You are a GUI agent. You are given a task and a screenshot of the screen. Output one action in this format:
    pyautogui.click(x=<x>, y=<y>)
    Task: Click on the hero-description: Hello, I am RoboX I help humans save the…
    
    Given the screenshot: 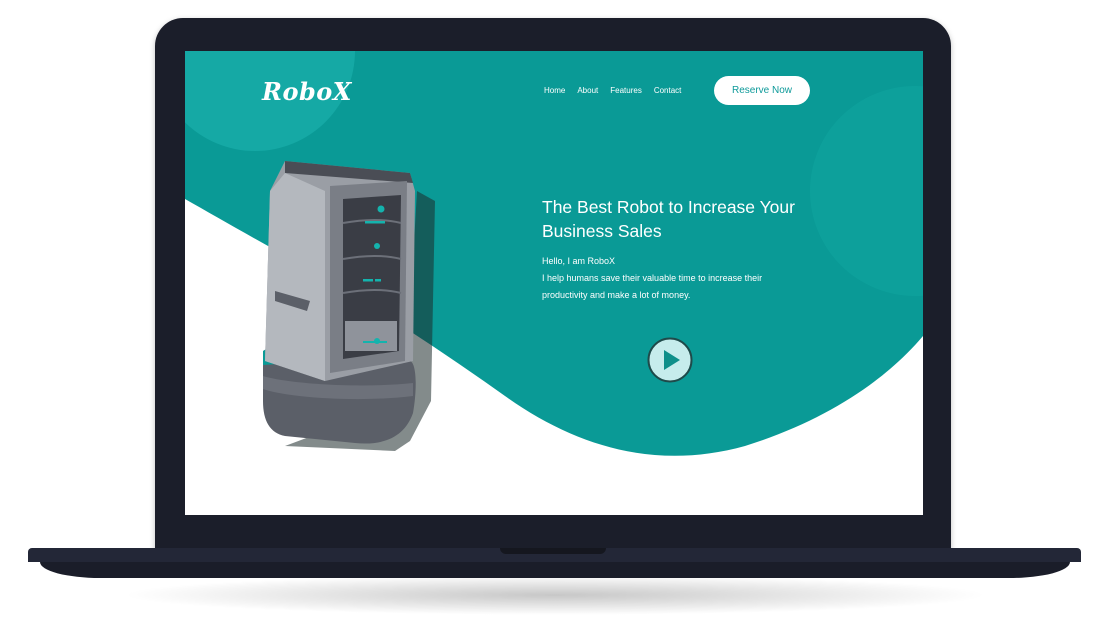 What is the action you would take?
    pyautogui.click(x=672, y=278)
    